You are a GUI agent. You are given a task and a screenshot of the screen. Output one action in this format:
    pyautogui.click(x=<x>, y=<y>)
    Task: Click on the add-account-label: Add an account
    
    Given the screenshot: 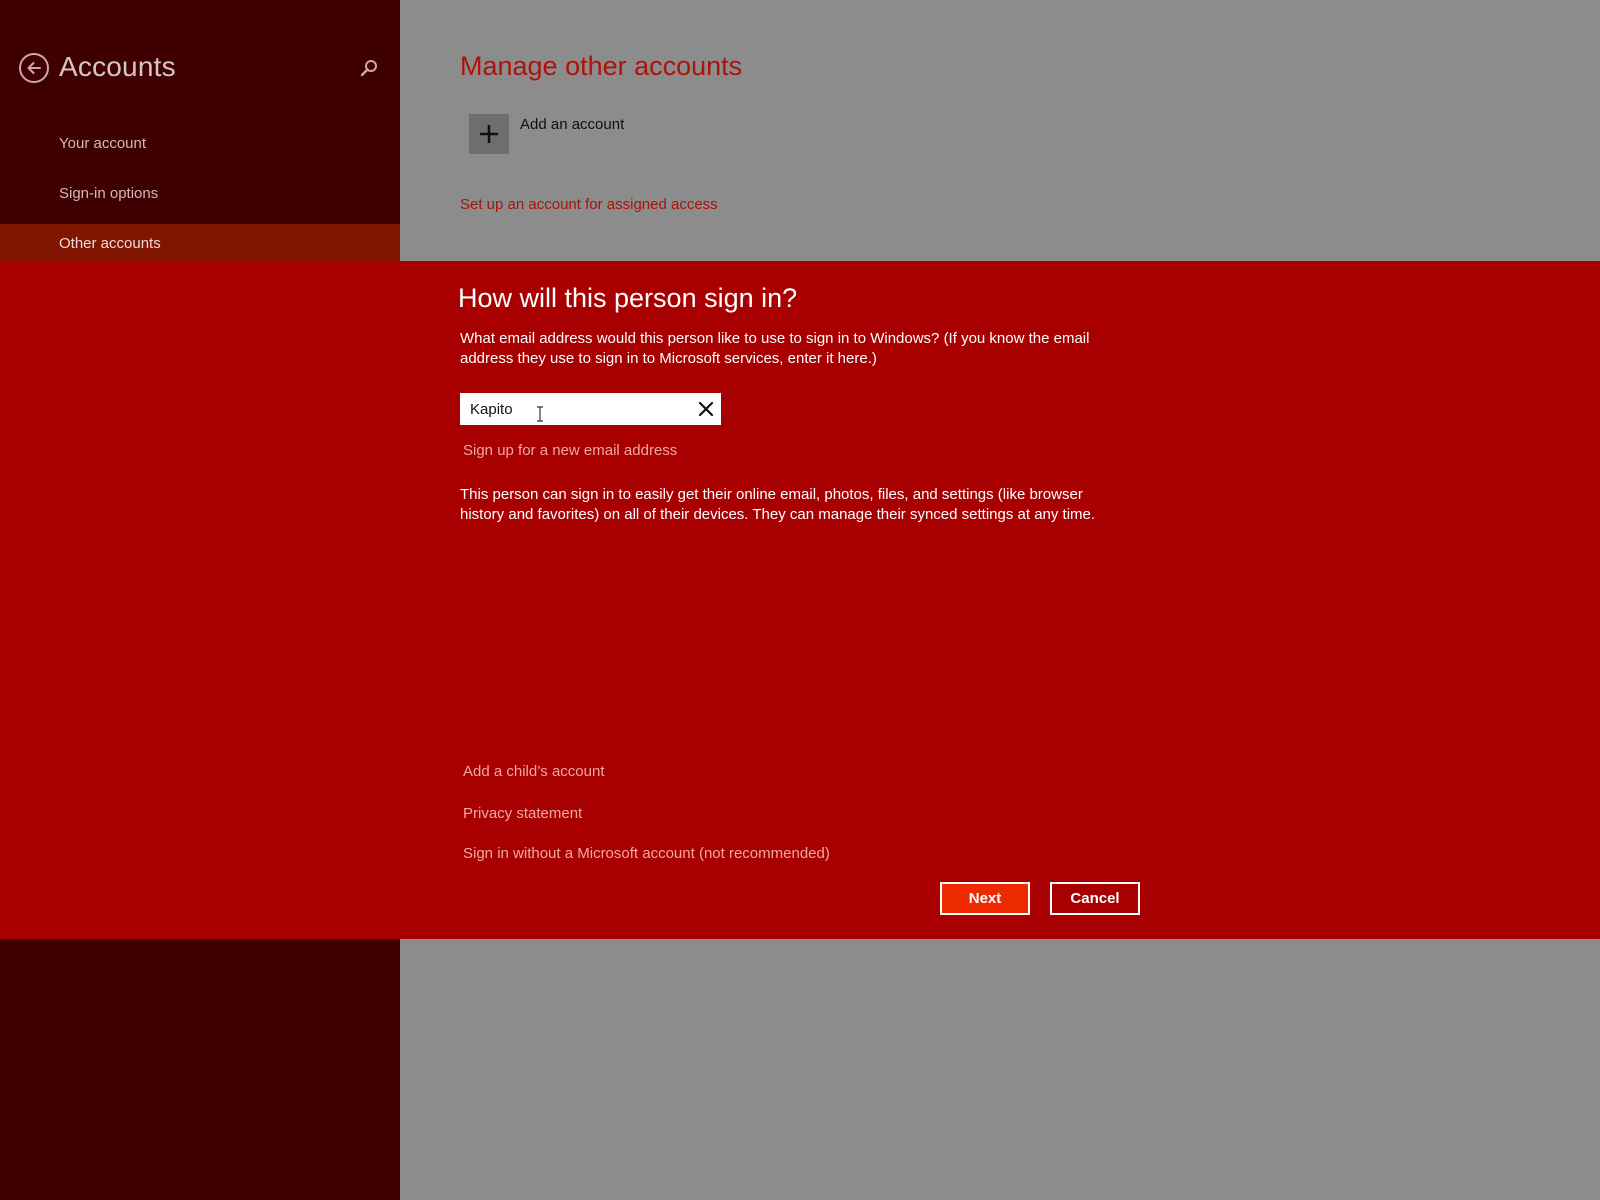 What is the action you would take?
    pyautogui.click(x=572, y=124)
    